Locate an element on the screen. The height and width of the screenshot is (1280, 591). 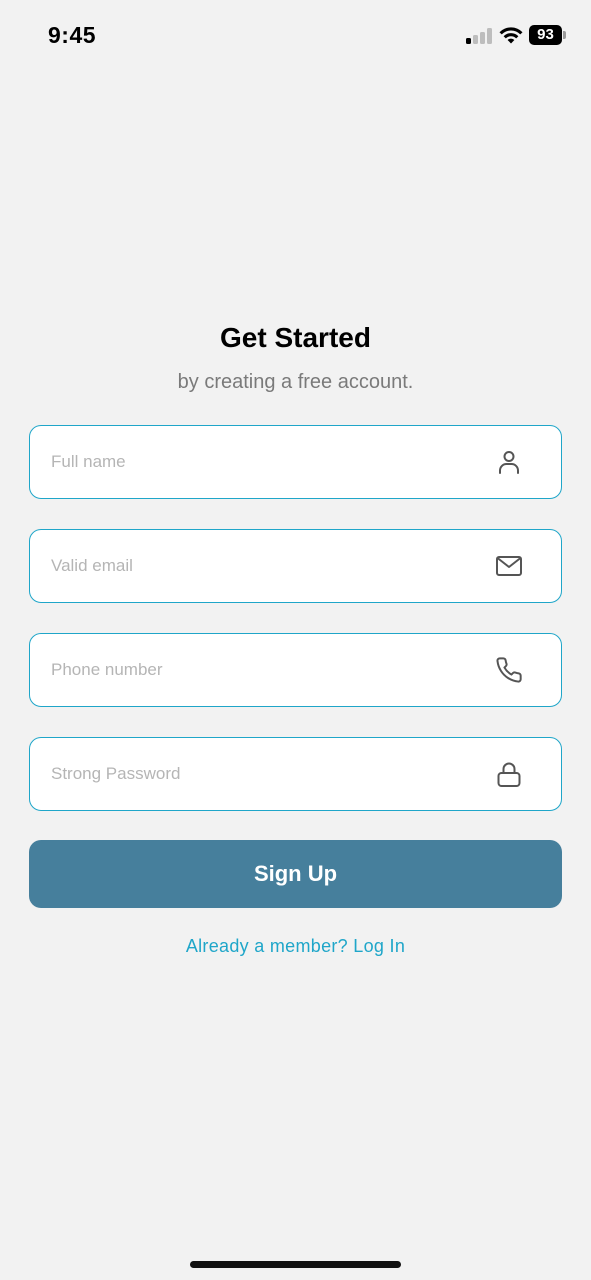
password-field is located at coordinates (295, 774).